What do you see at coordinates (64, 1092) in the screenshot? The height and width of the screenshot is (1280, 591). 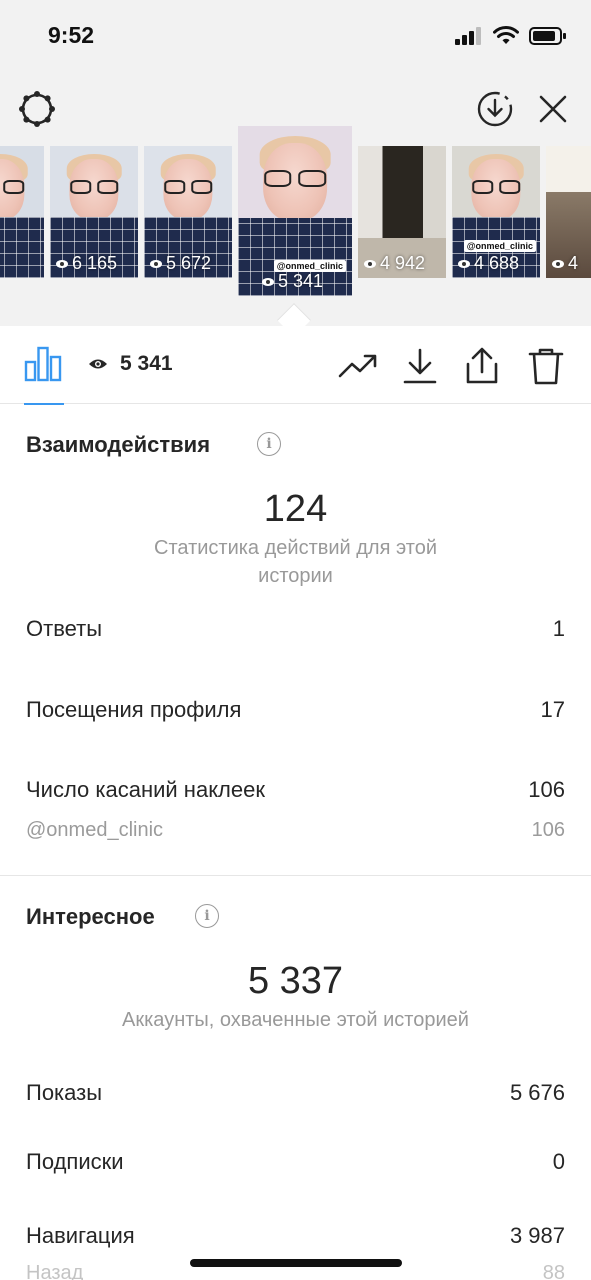 I see `metric-label: Показы` at bounding box center [64, 1092].